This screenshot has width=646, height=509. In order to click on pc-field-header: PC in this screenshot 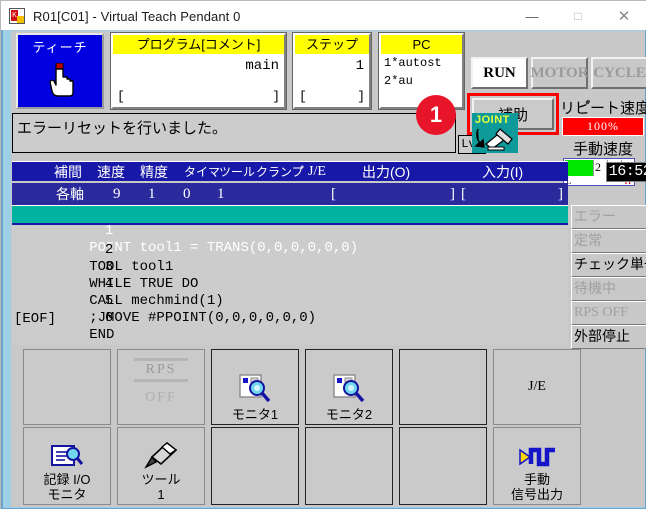, I will do `click(421, 44)`.